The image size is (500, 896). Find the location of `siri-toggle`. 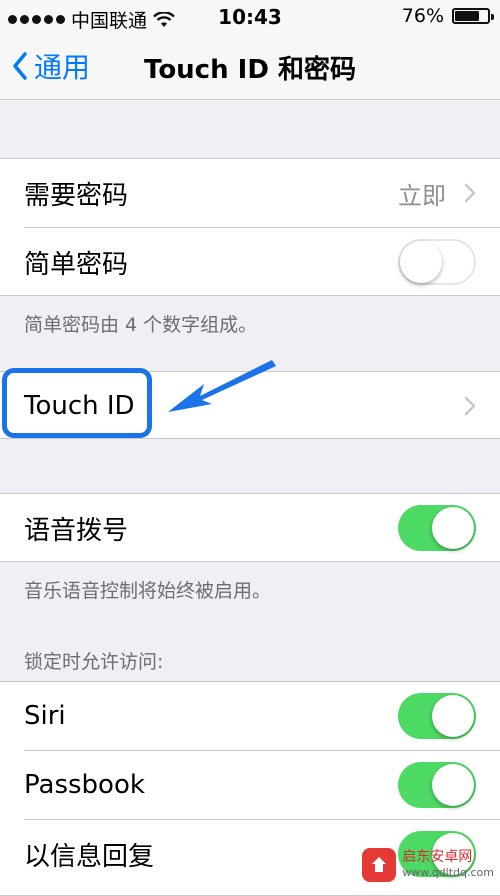

siri-toggle is located at coordinates (437, 716).